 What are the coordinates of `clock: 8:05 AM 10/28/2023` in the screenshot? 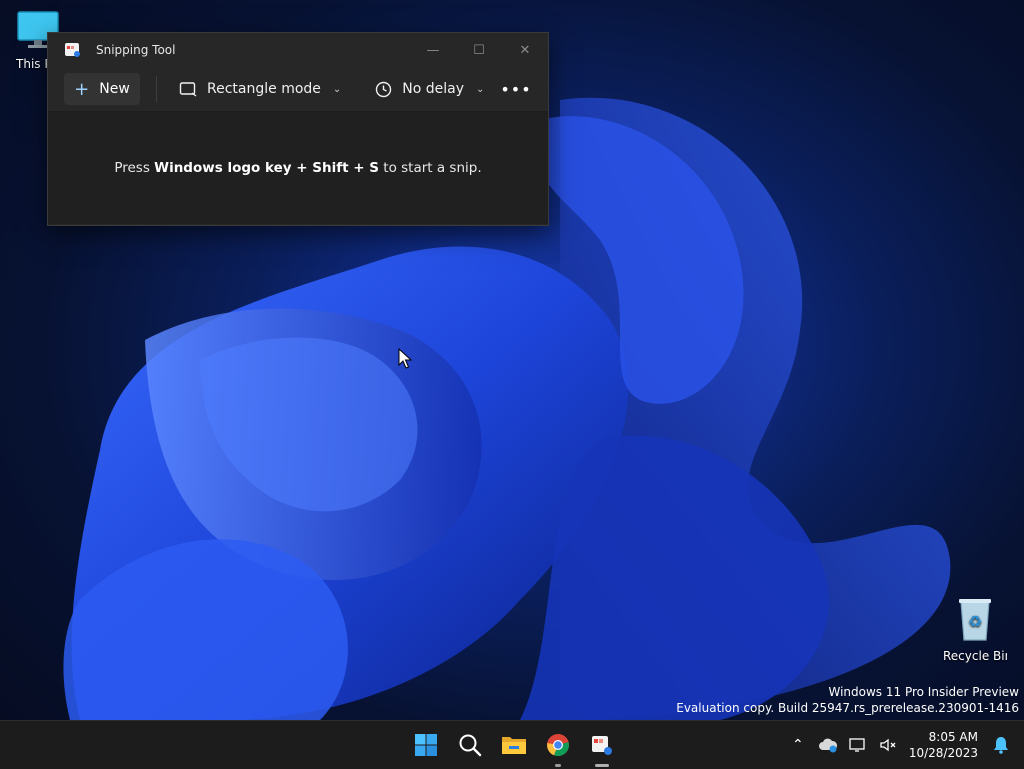 It's located at (943, 745).